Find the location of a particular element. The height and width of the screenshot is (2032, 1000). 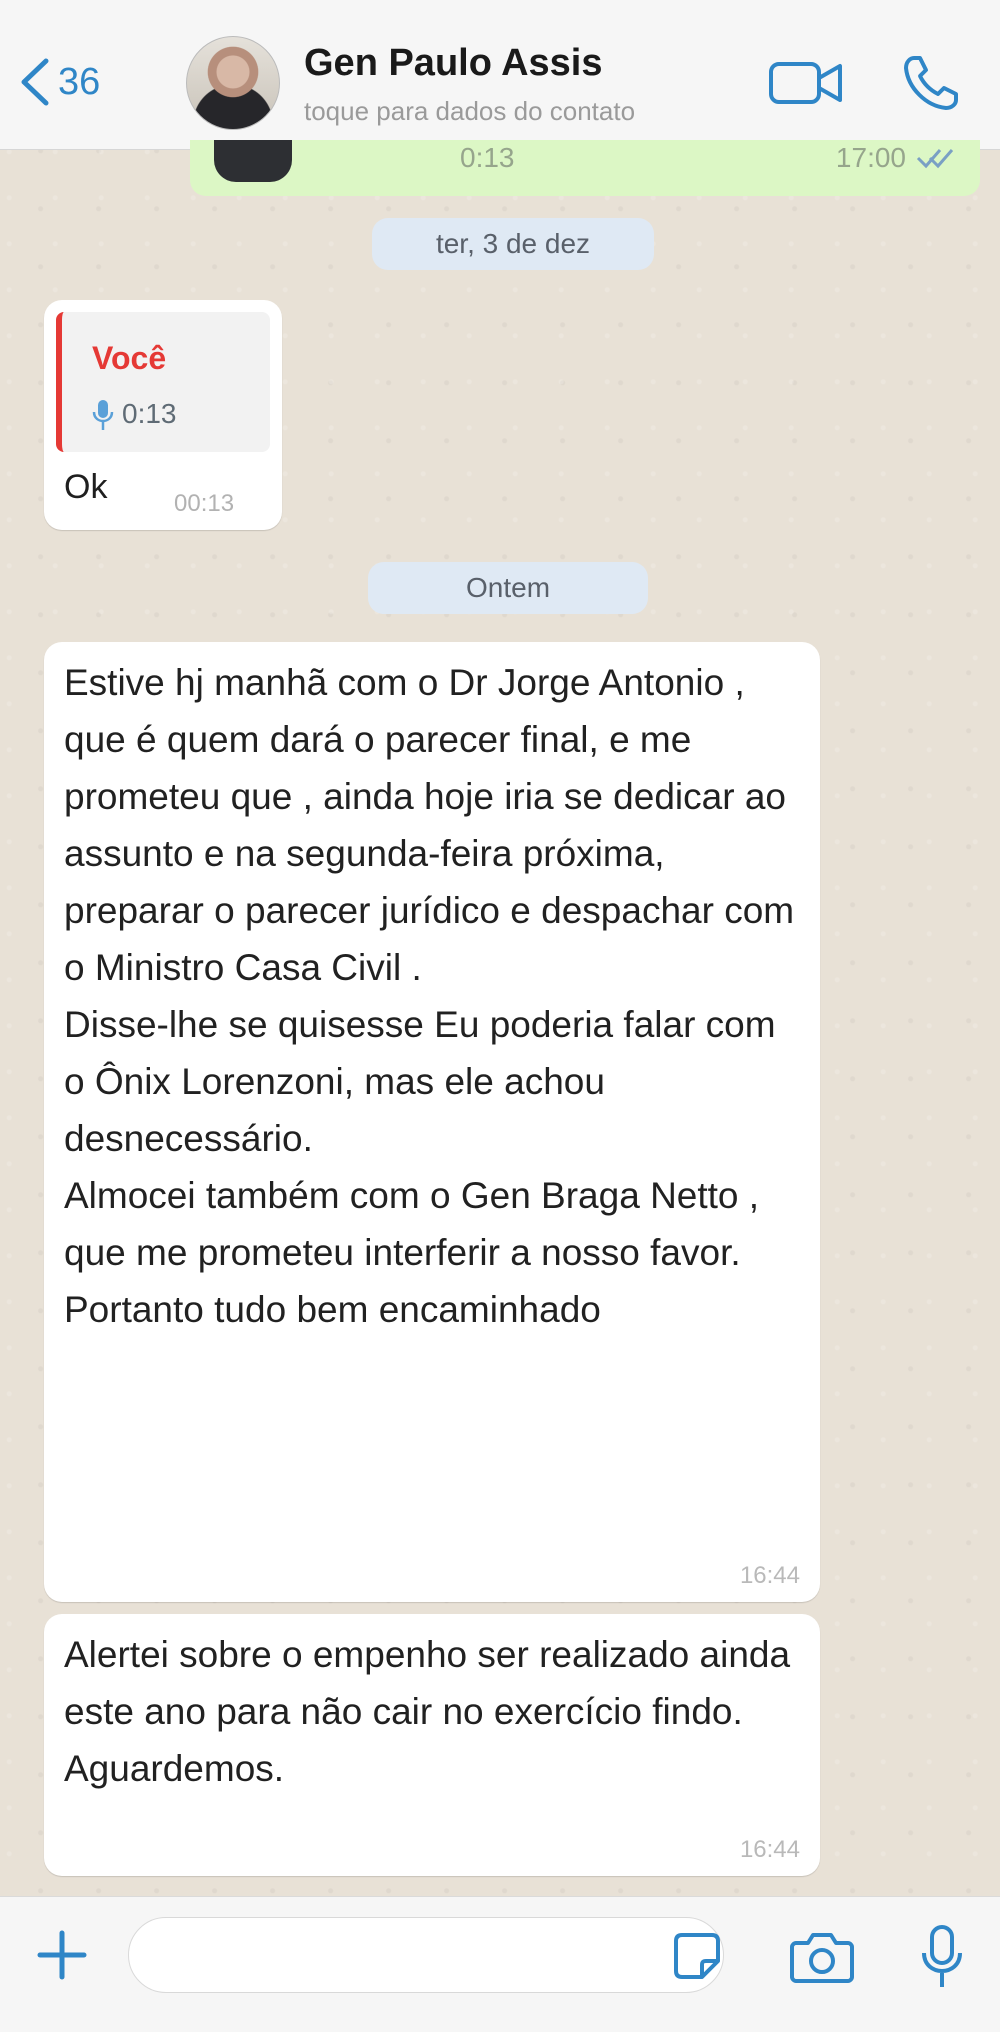

input-bar is located at coordinates (500, 1964).